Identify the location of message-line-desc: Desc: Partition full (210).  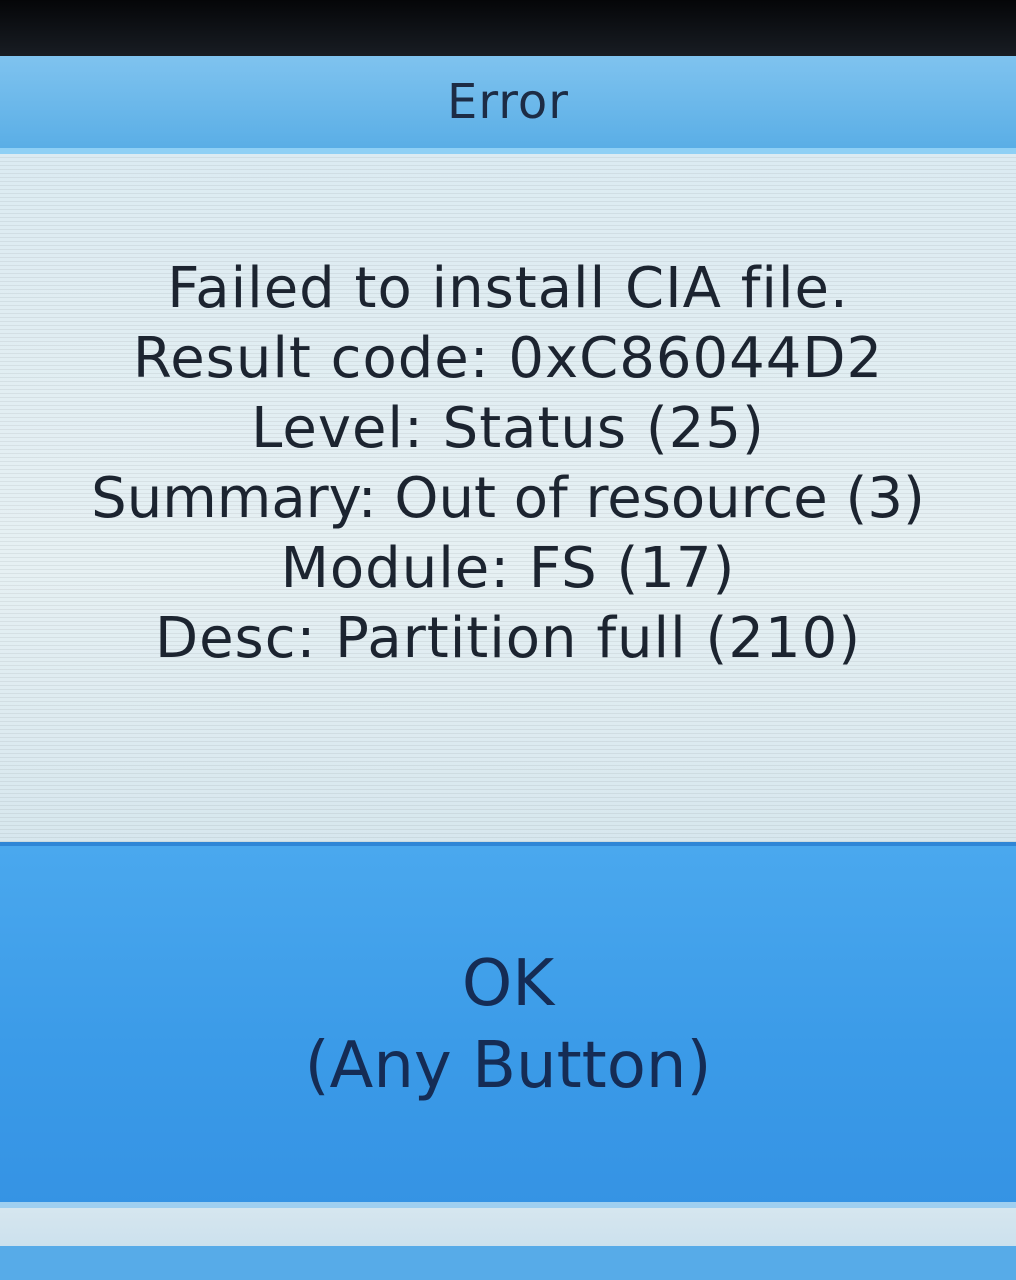
(508, 638).